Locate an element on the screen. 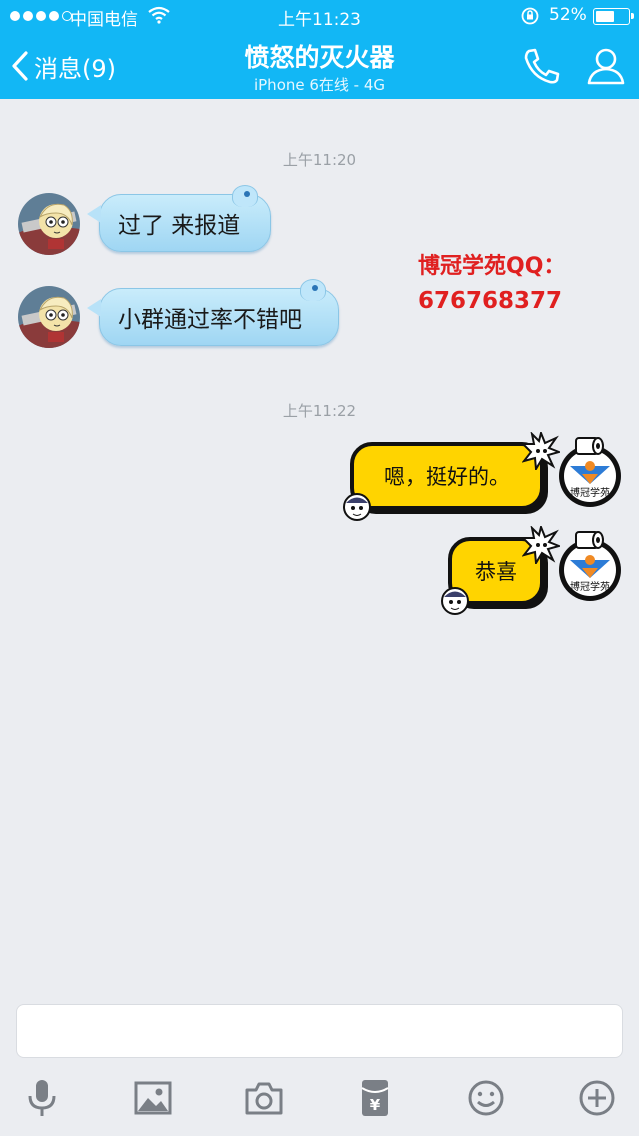 This screenshot has height=1136, width=639. profile-icon is located at coordinates (606, 66).